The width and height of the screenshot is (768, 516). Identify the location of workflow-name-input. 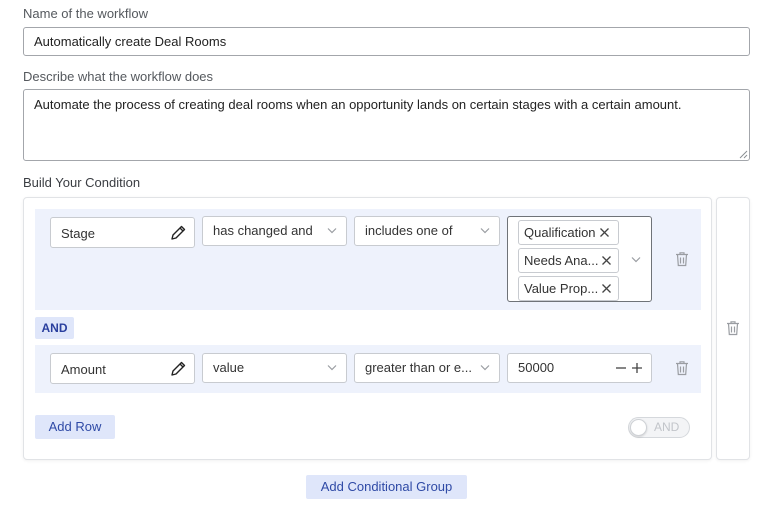
(386, 41).